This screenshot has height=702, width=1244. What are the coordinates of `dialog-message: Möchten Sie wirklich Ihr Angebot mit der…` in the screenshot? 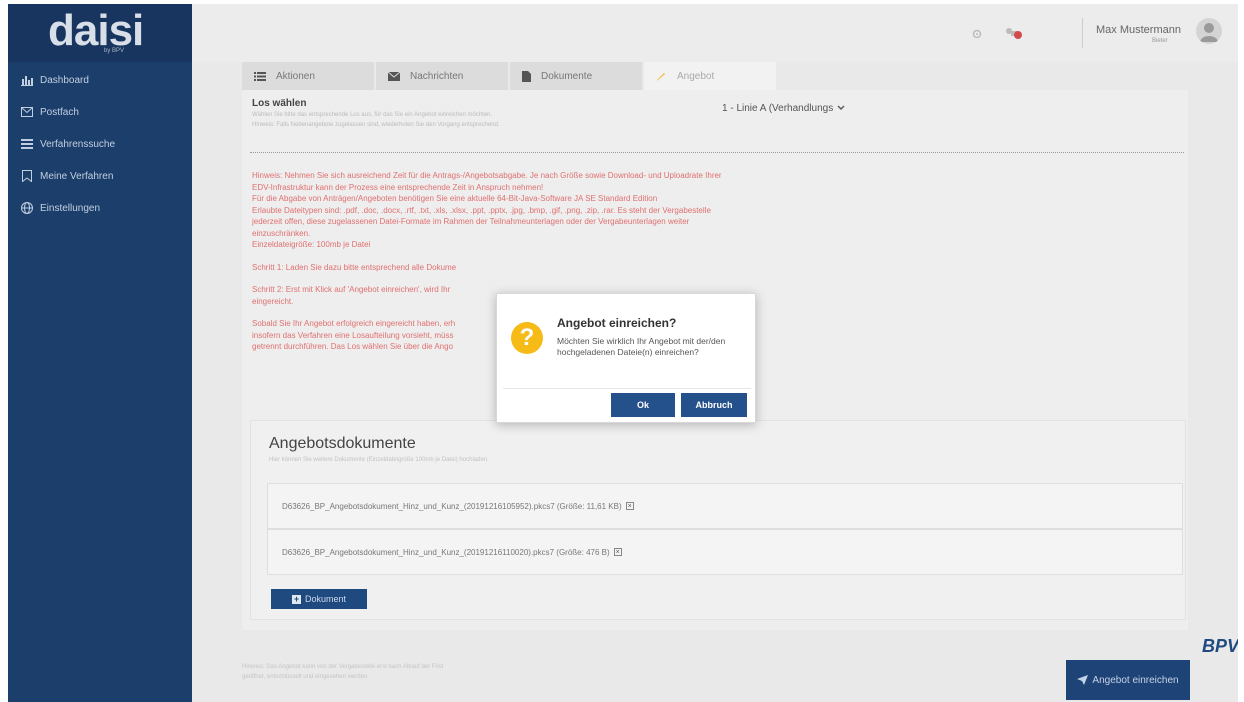 It's located at (641, 346).